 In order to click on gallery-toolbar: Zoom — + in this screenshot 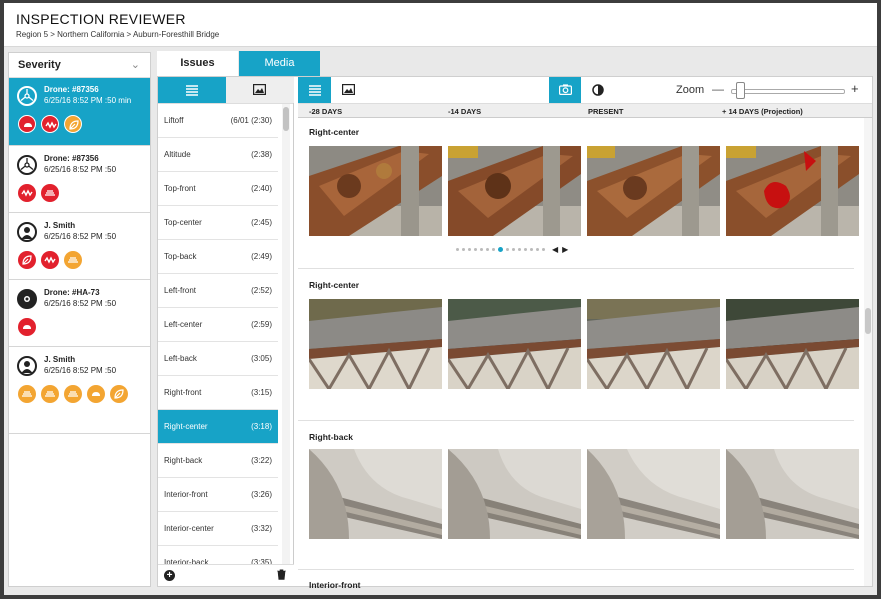, I will do `click(585, 90)`.